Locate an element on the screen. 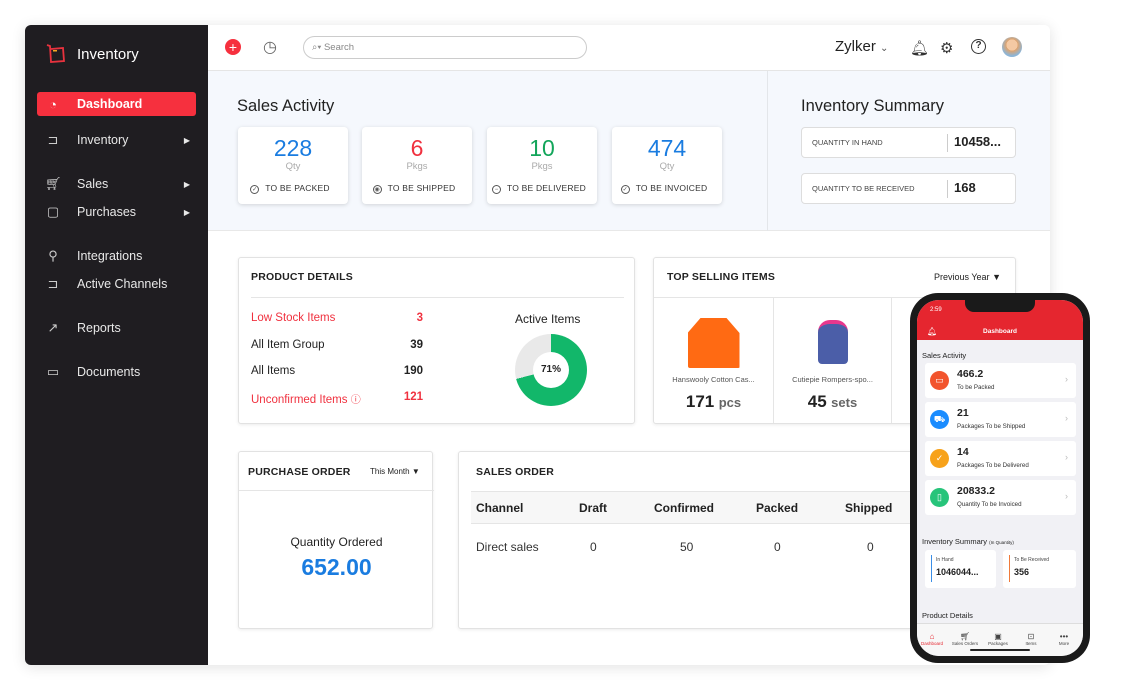  column-header: Channel is located at coordinates (499, 508).